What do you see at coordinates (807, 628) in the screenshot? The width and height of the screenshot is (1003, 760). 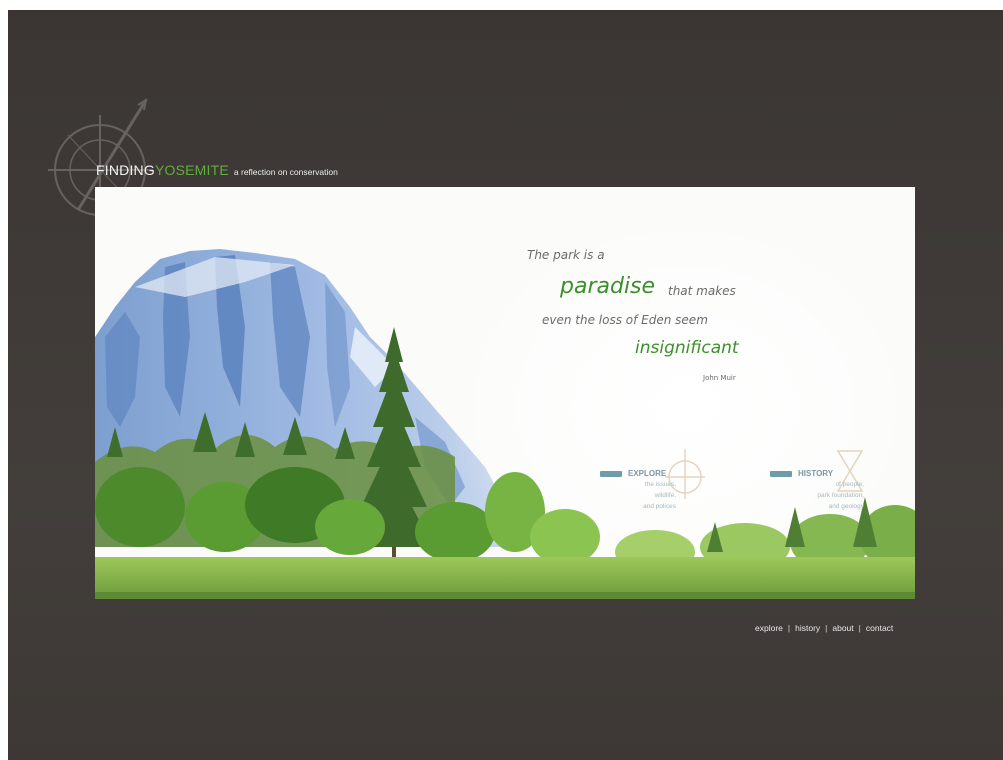 I see `footer-link-history: history` at bounding box center [807, 628].